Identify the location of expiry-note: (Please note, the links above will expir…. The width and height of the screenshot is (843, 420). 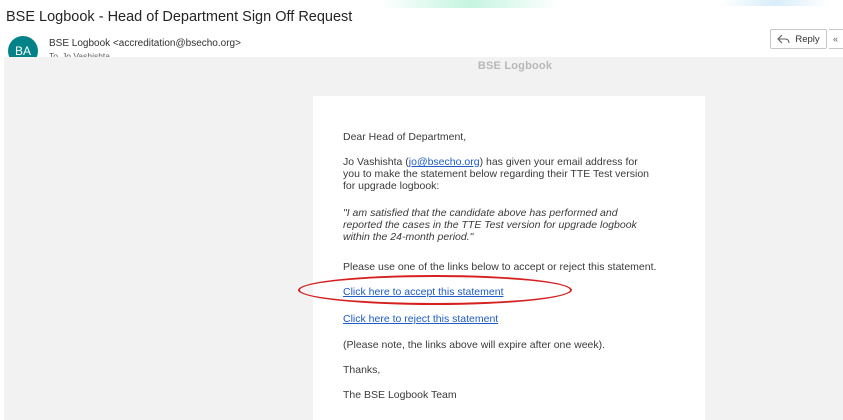
(474, 345).